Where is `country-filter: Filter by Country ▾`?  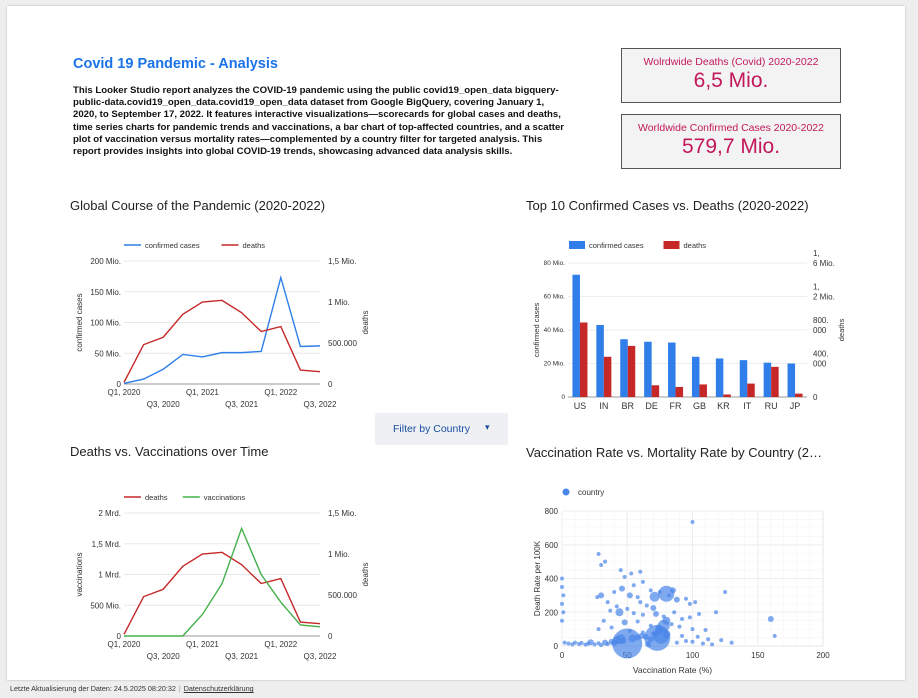
country-filter: Filter by Country ▾ is located at coordinates (441, 429).